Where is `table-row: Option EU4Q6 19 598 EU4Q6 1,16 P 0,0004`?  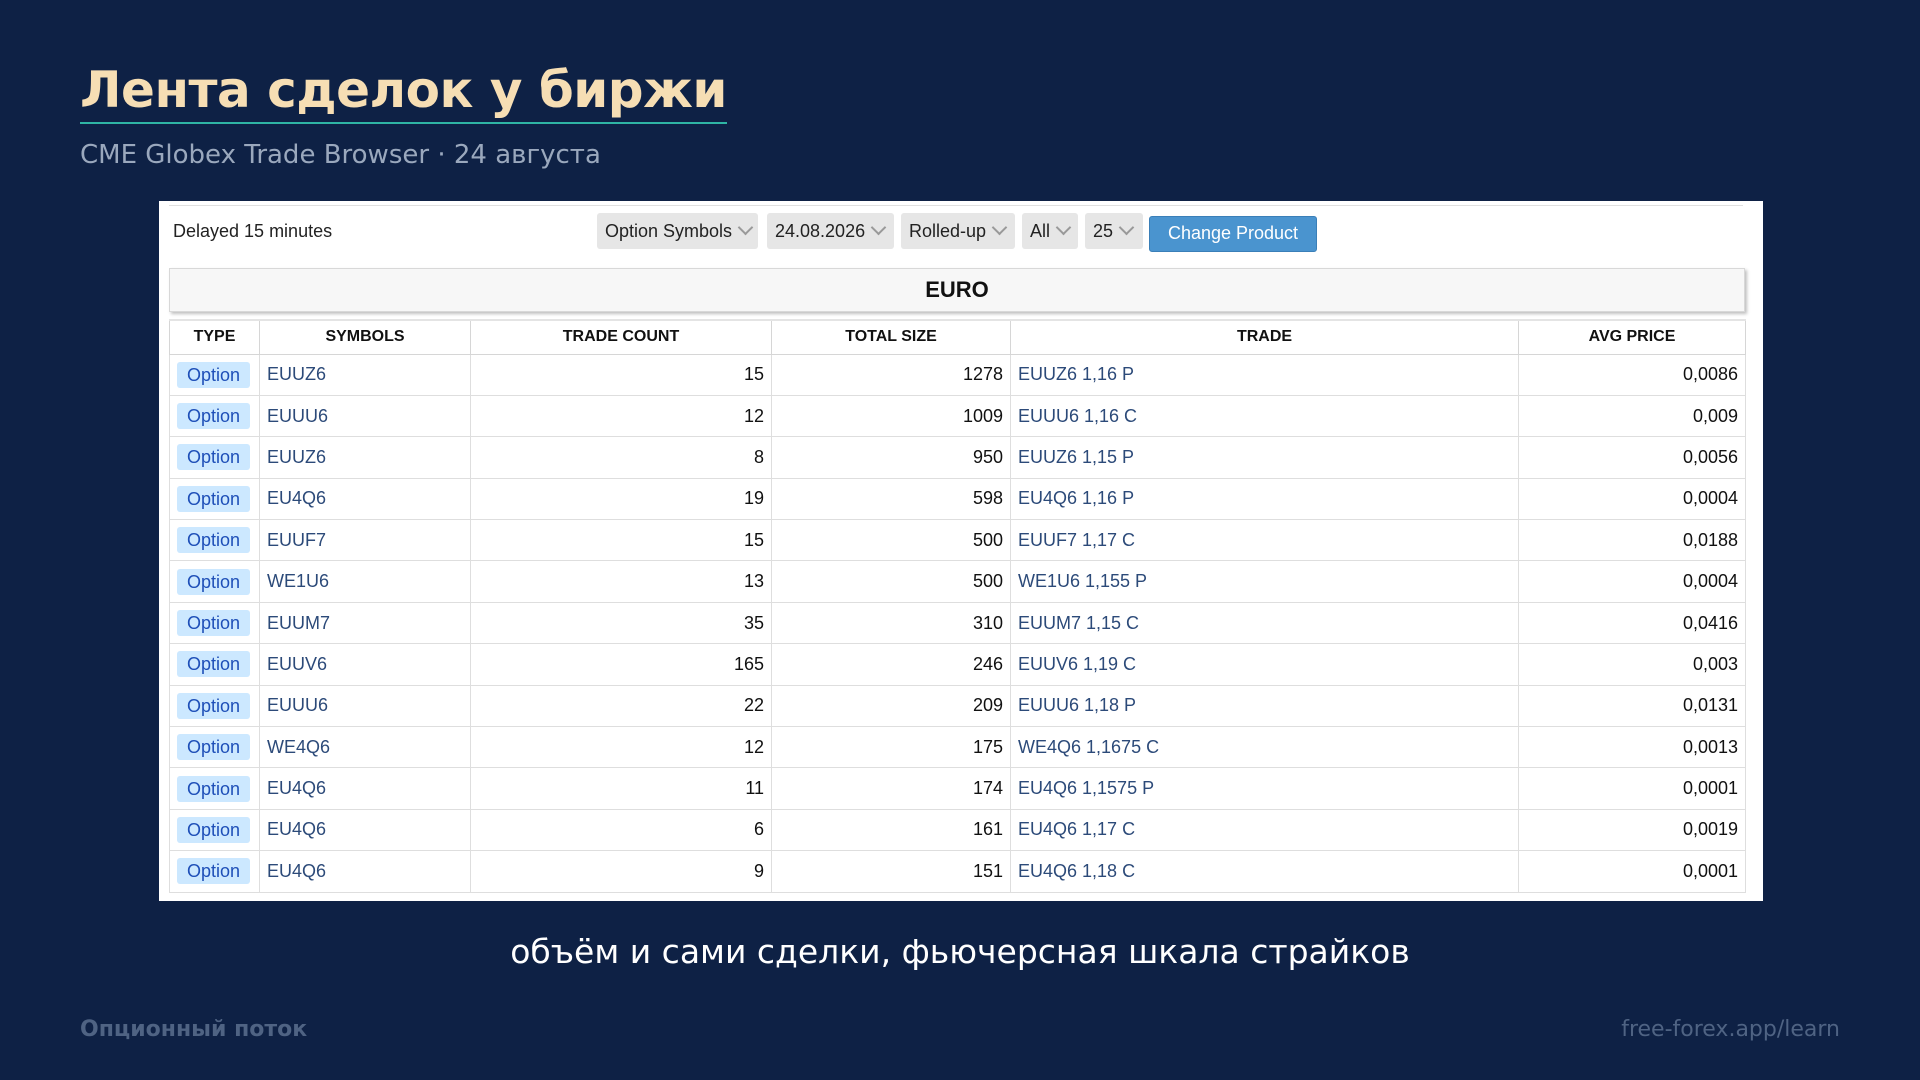 table-row: Option EU4Q6 19 598 EU4Q6 1,16 P 0,0004 is located at coordinates (957, 499).